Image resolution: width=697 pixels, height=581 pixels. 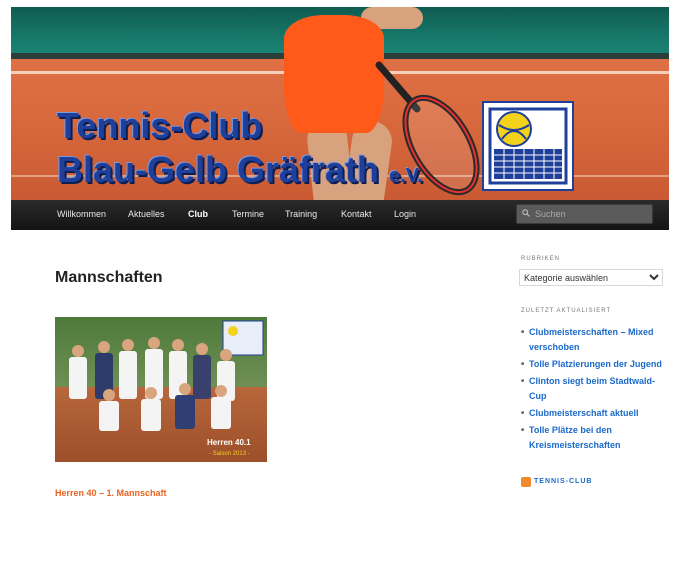 I want to click on search-input, so click(x=591, y=214).